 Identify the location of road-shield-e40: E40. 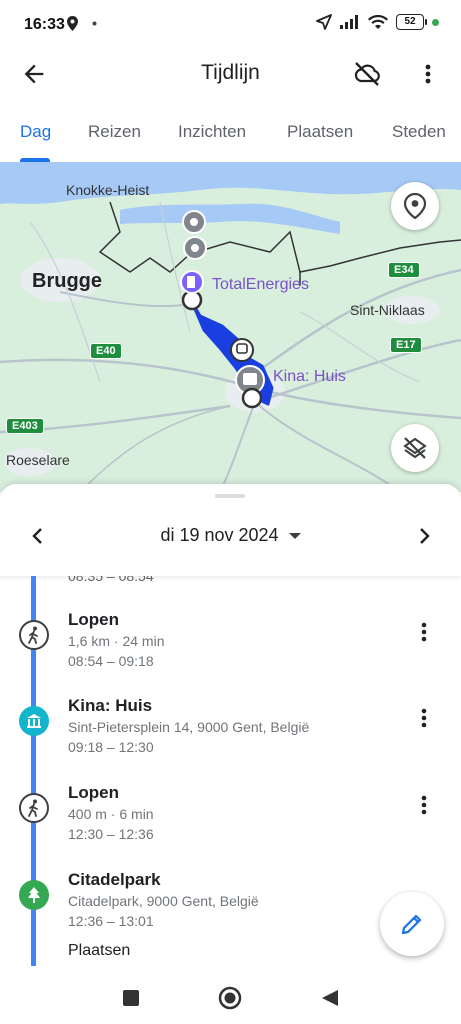
(106, 351).